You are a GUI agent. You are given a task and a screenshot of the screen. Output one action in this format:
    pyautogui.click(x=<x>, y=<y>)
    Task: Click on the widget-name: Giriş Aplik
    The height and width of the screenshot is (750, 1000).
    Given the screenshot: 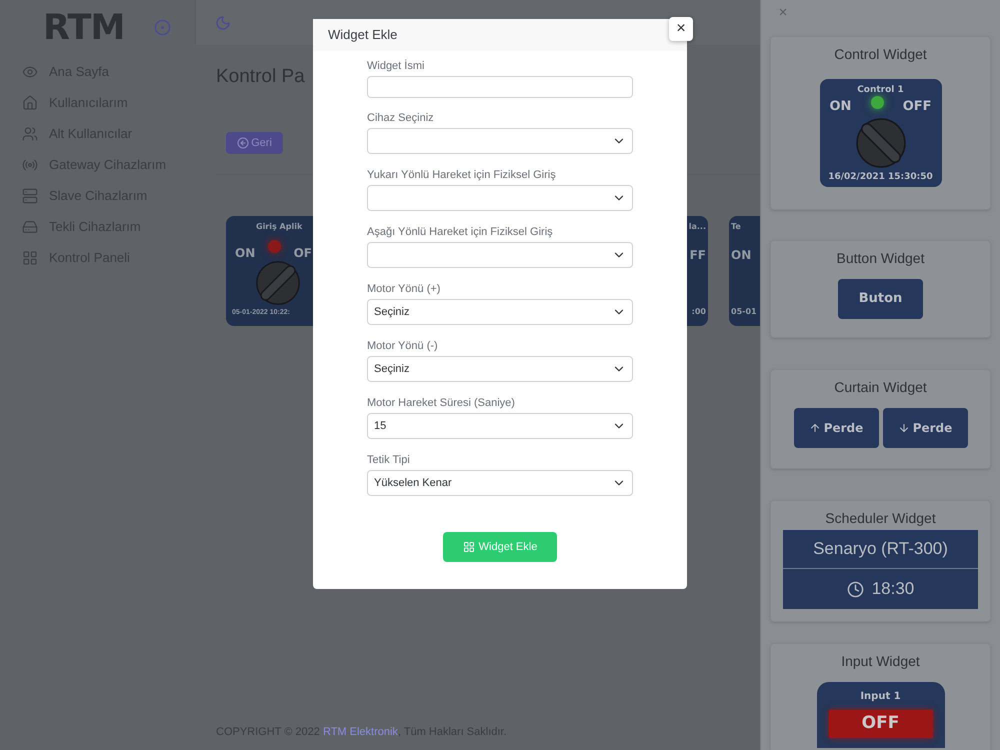 What is the action you would take?
    pyautogui.click(x=279, y=227)
    